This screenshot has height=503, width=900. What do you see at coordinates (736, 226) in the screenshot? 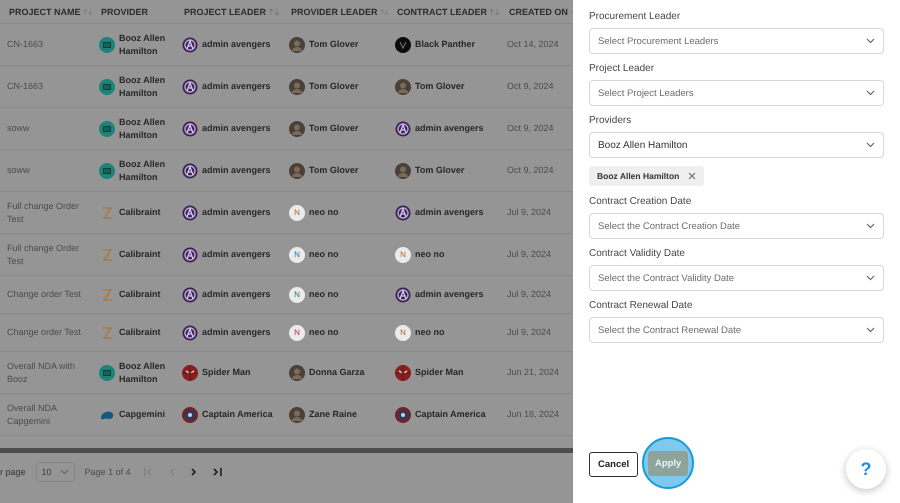
I see `filter-select: Select the Contract Creation Date` at bounding box center [736, 226].